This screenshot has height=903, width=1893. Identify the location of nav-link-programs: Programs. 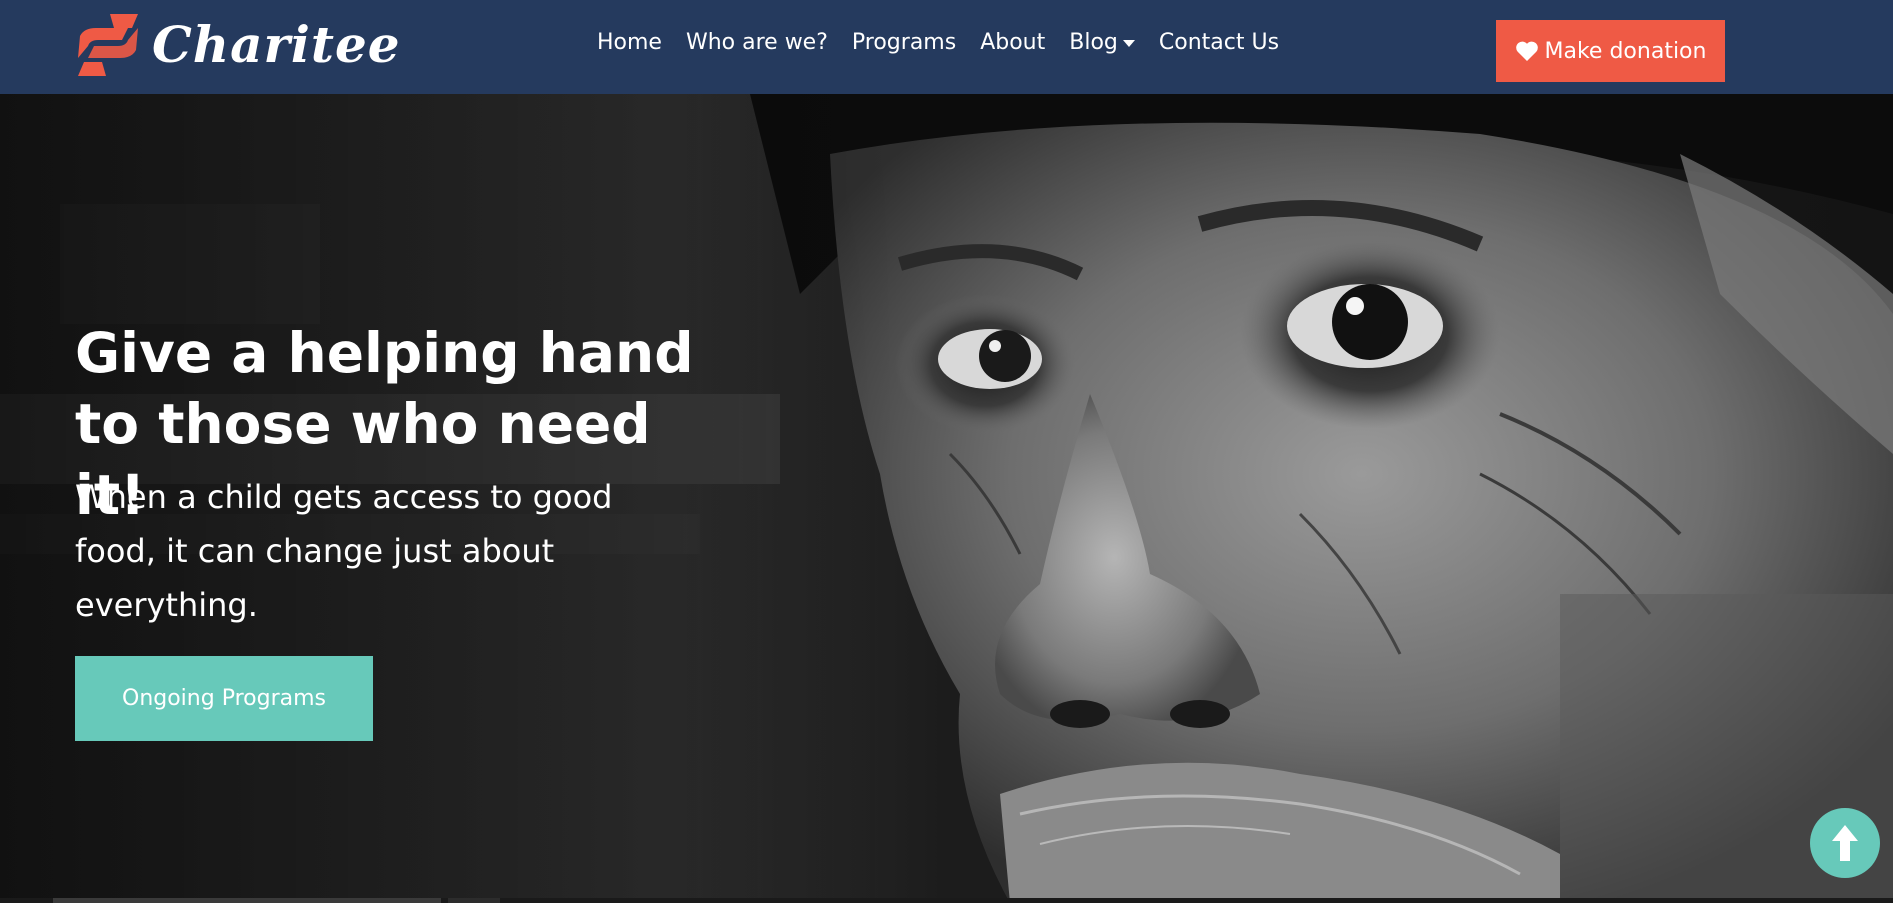
(904, 43).